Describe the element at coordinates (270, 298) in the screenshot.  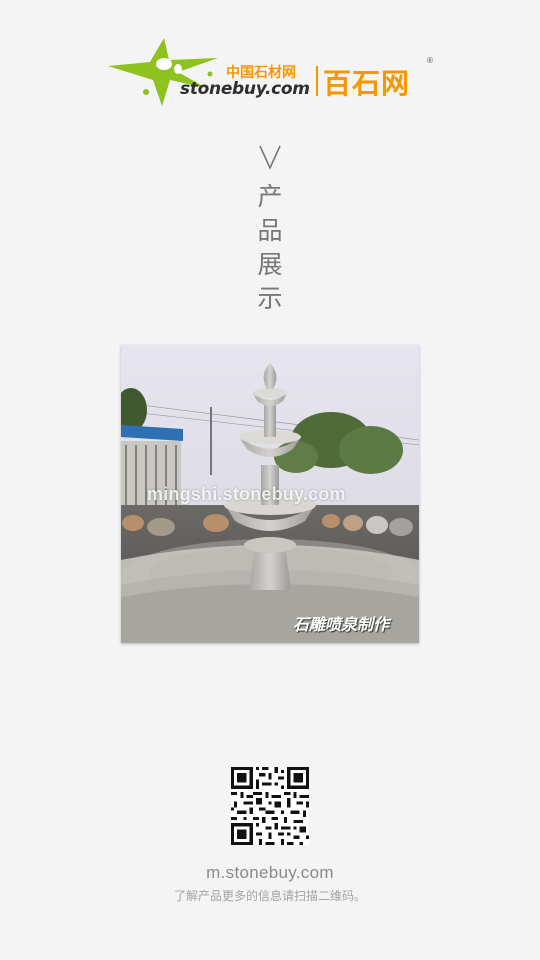
I see `section-title-char: 示` at that location.